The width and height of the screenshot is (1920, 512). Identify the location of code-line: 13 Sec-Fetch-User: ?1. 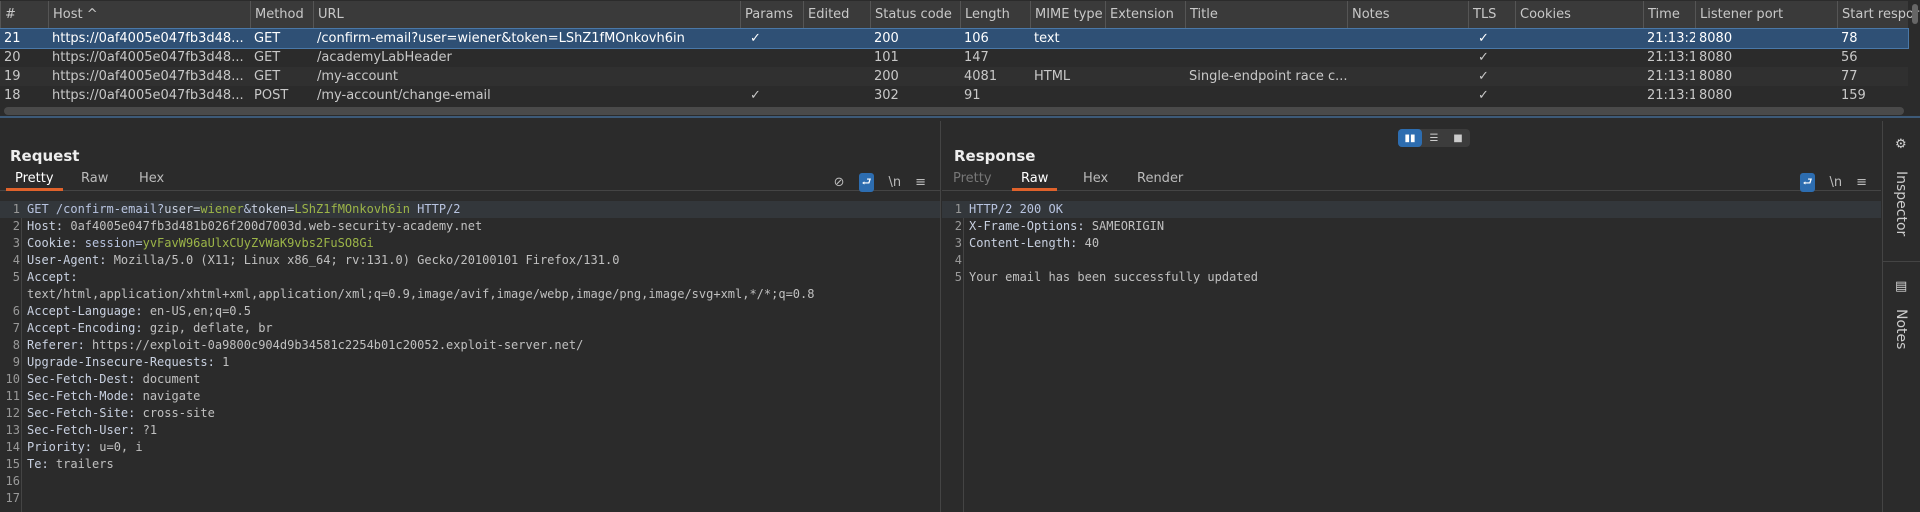
(470, 430).